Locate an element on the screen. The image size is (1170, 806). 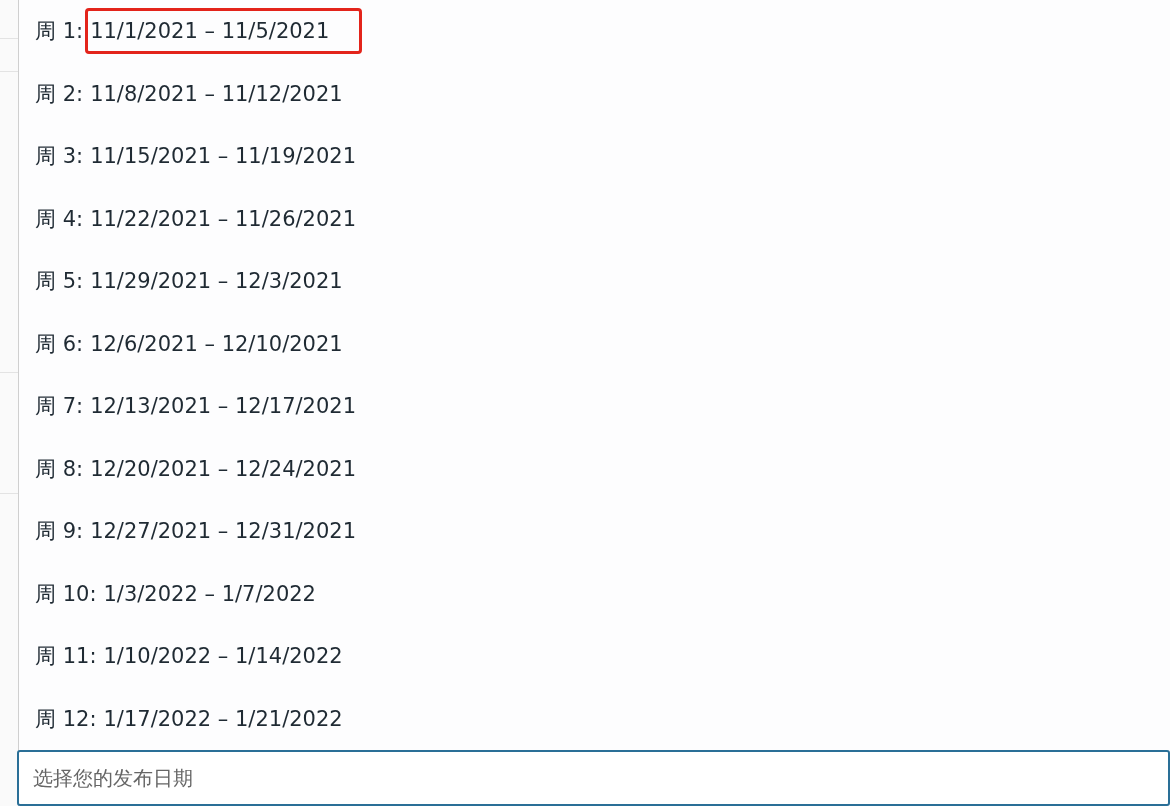
week-label: 周 12: is located at coordinates (66, 719).